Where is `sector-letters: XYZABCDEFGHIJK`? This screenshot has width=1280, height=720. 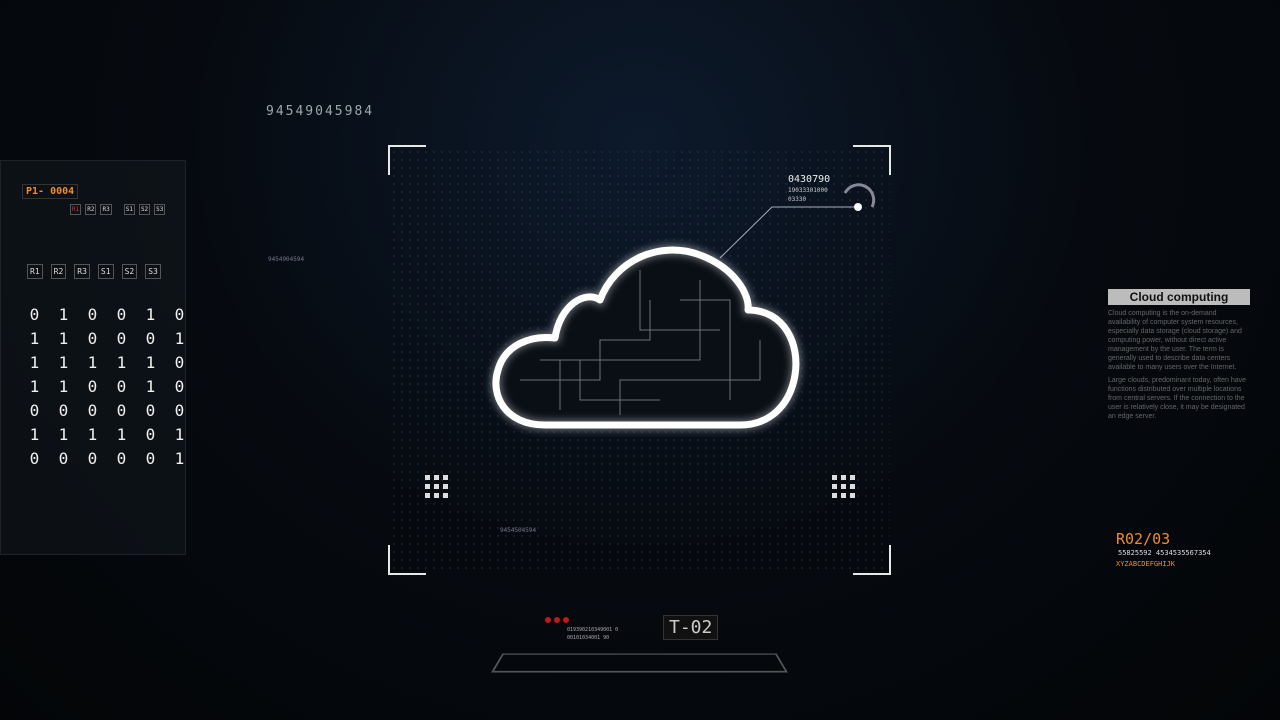 sector-letters: XYZABCDEFGHIJK is located at coordinates (1146, 564).